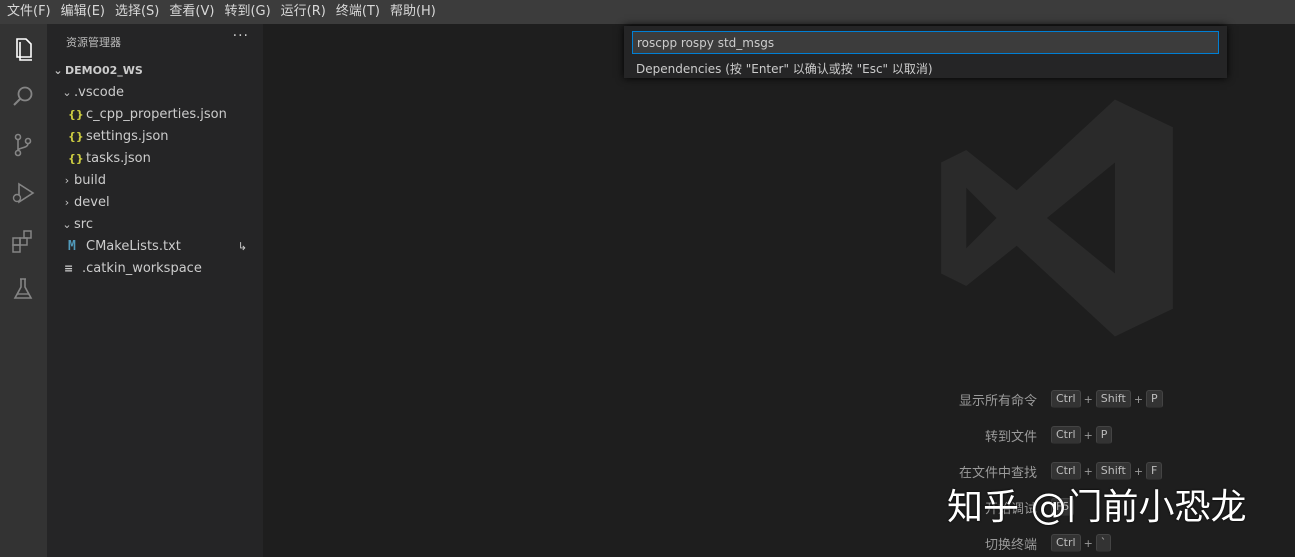  What do you see at coordinates (137, 12) in the screenshot?
I see `menu-selection: 选择(S)` at bounding box center [137, 12].